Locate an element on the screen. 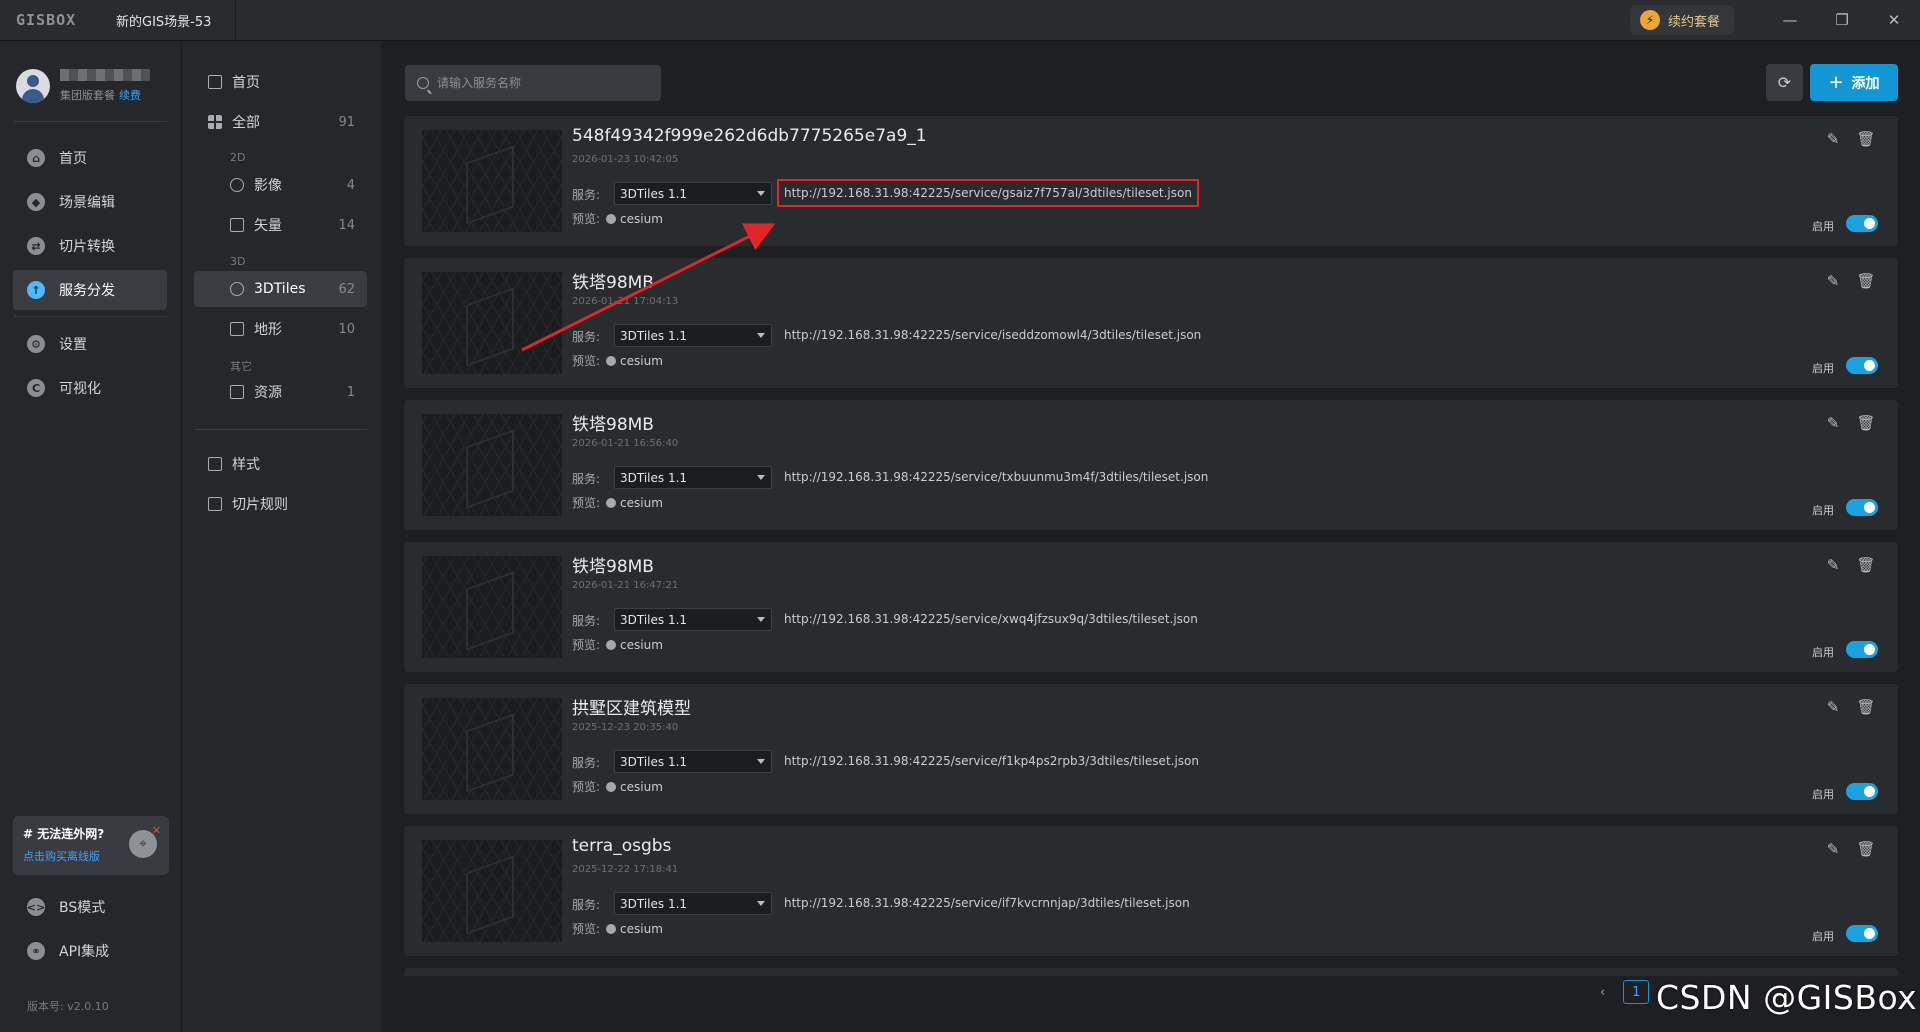 This screenshot has height=1032, width=1920. style-icon is located at coordinates (215, 464).